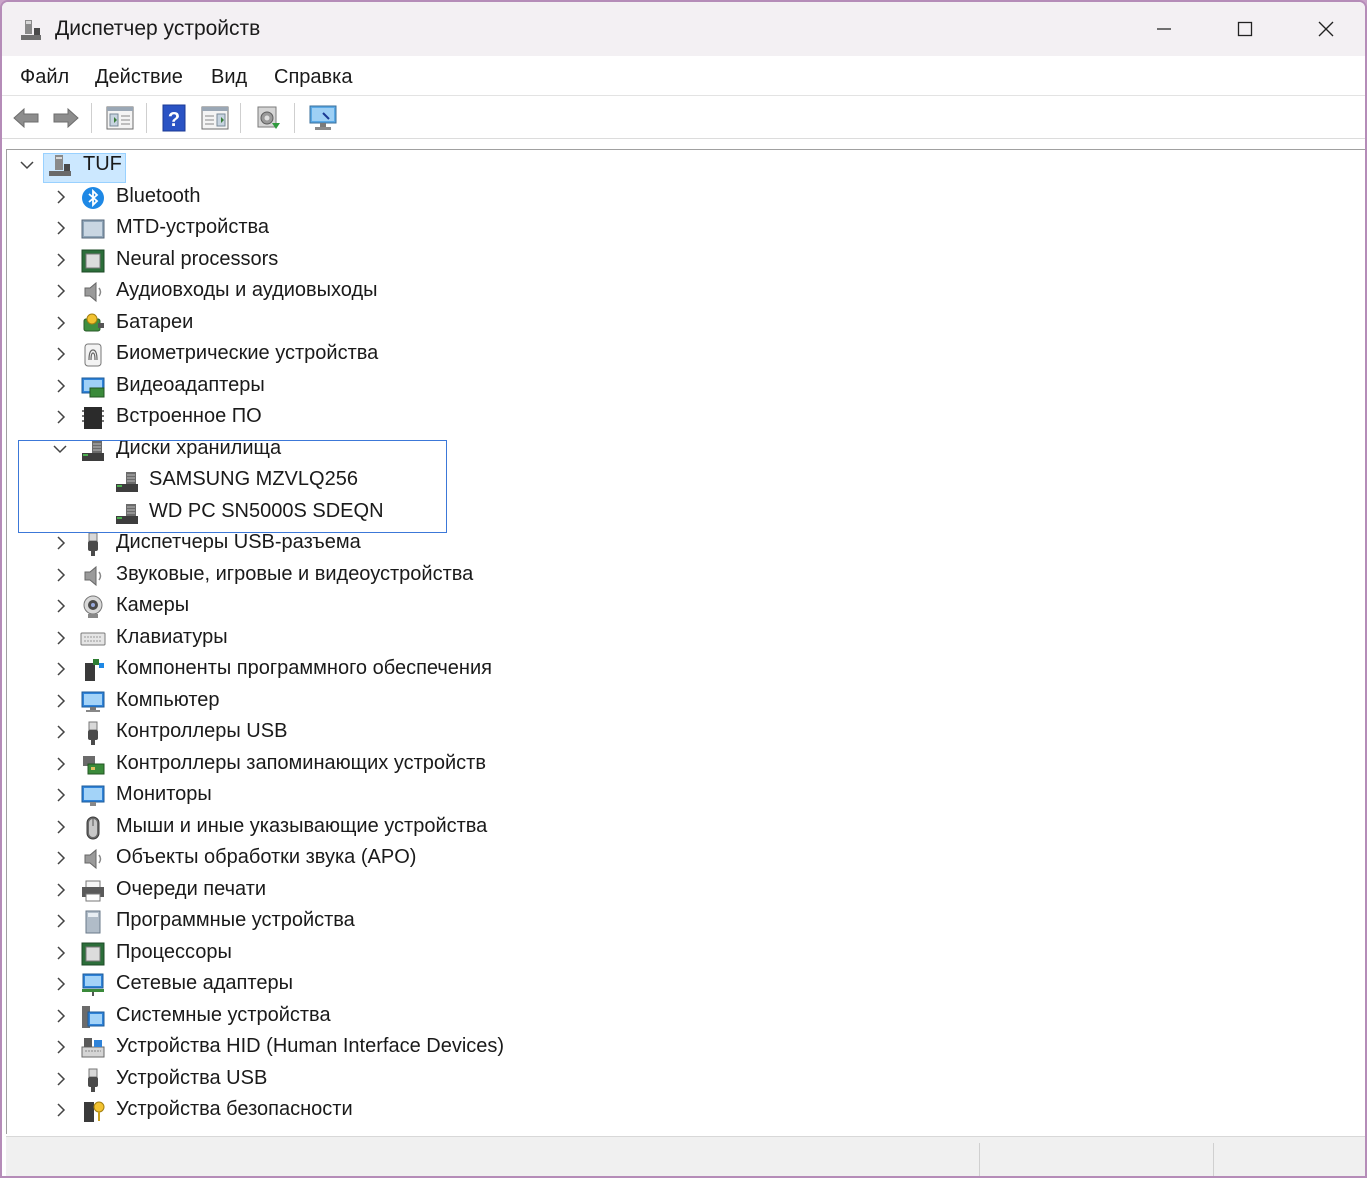 The height and width of the screenshot is (1178, 1367). What do you see at coordinates (93, 229) in the screenshot?
I see `mtd-icon` at bounding box center [93, 229].